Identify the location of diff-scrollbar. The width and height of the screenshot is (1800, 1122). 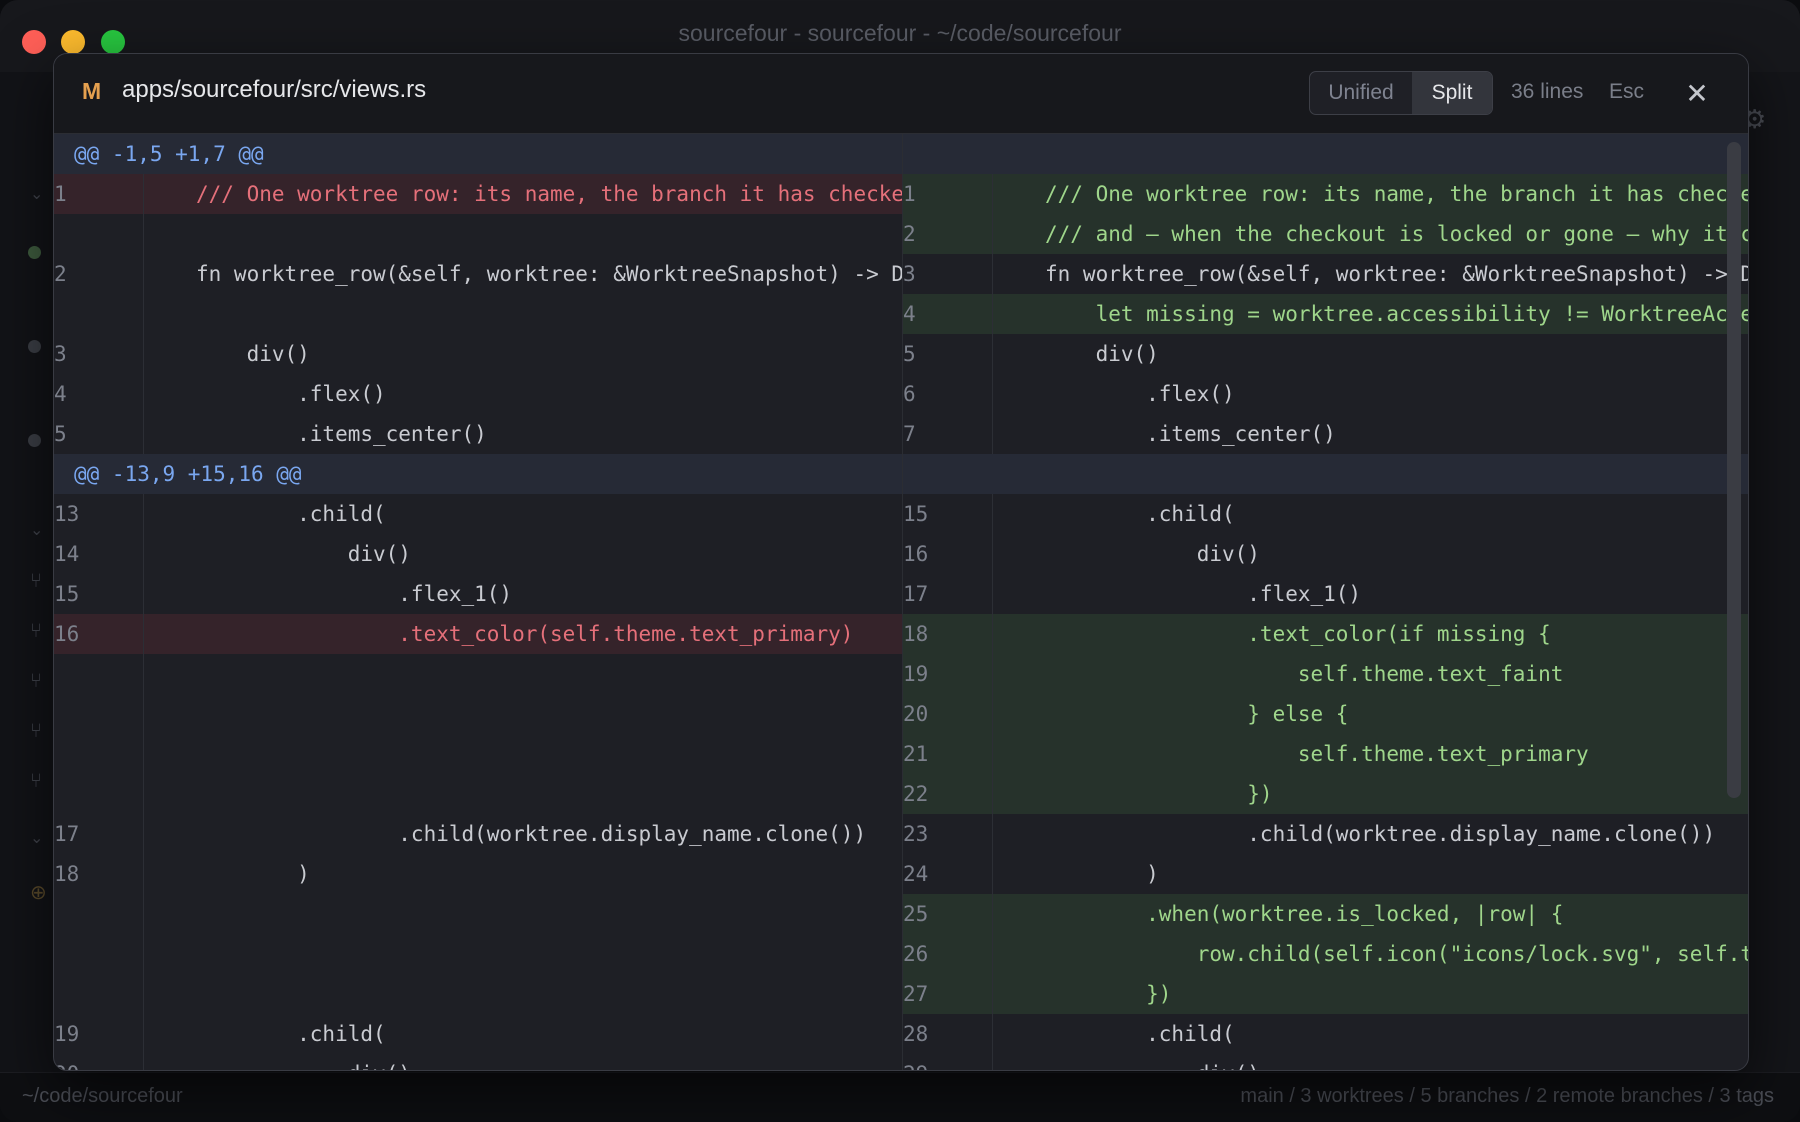
(1734, 470).